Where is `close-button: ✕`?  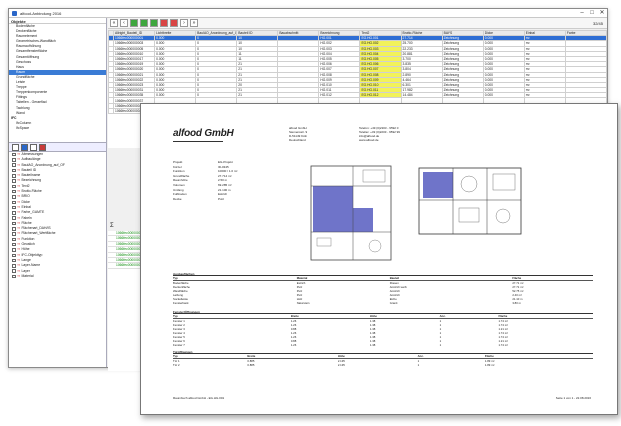 close-button: ✕ is located at coordinates (602, 13).